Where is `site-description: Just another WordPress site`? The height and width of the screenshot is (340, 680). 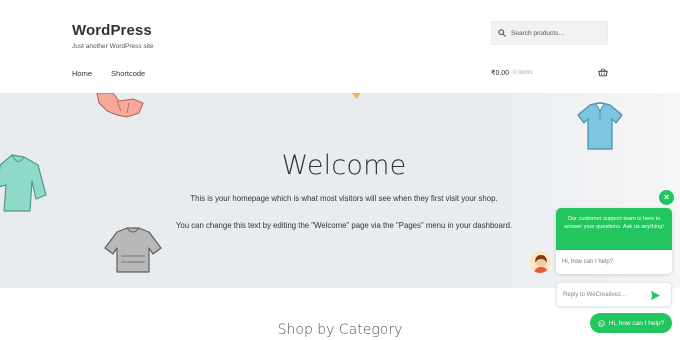 site-description: Just another WordPress site is located at coordinates (113, 46).